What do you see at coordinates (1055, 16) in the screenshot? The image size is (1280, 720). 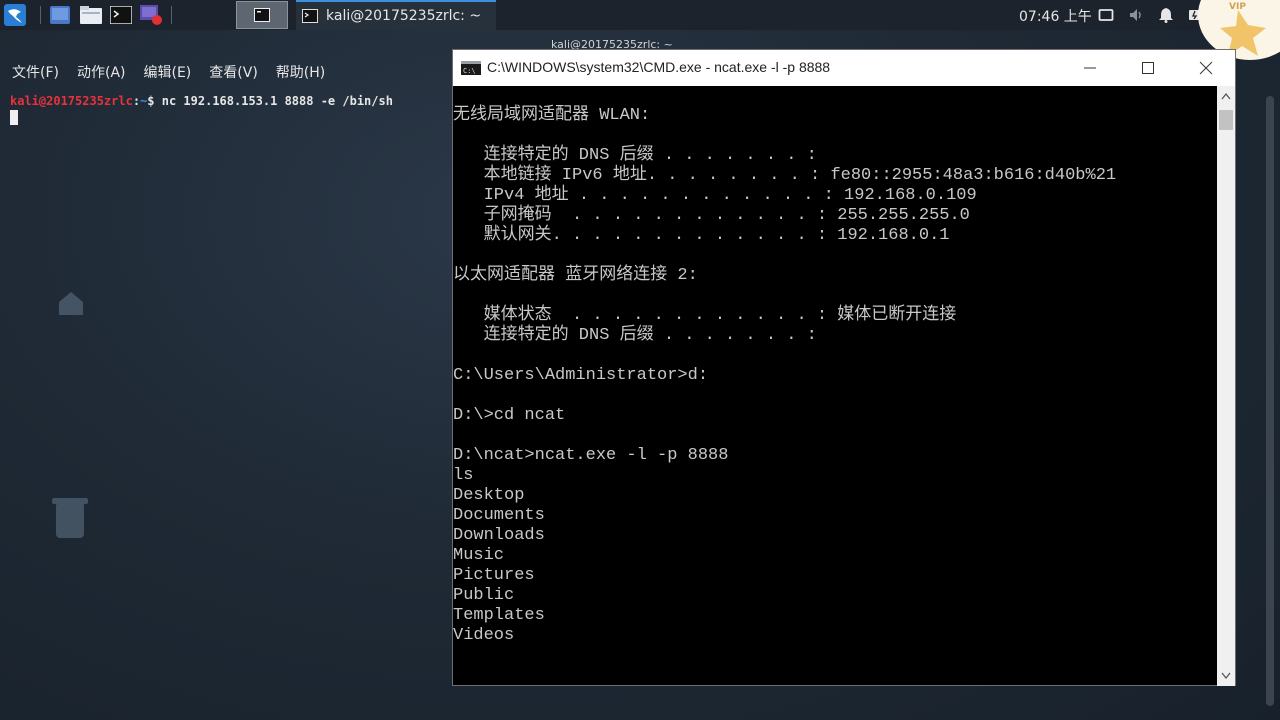 I see `panel-clock: 07:46 上午` at bounding box center [1055, 16].